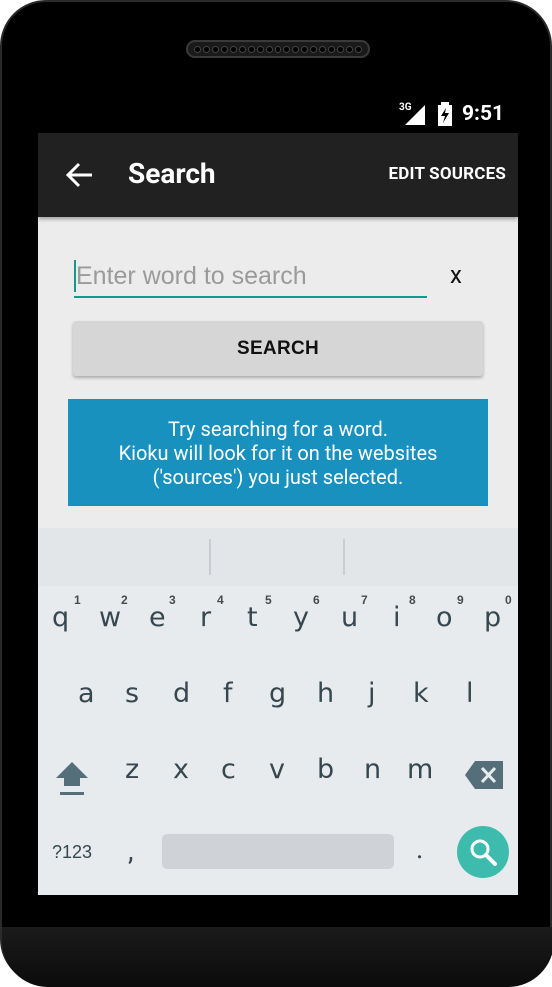 The height and width of the screenshot is (987, 552). What do you see at coordinates (86, 693) in the screenshot?
I see `key-a: a` at bounding box center [86, 693].